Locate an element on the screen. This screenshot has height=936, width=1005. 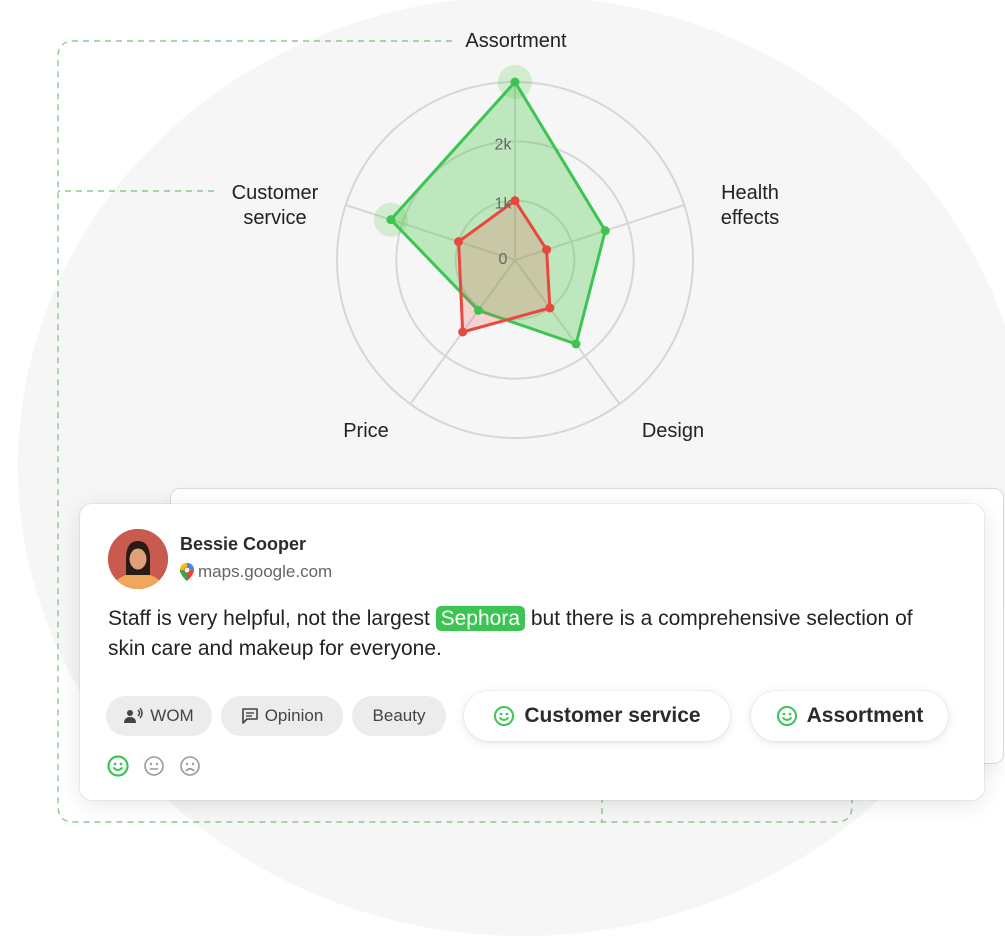
topic-assortment: Assortment is located at coordinates (849, 716).